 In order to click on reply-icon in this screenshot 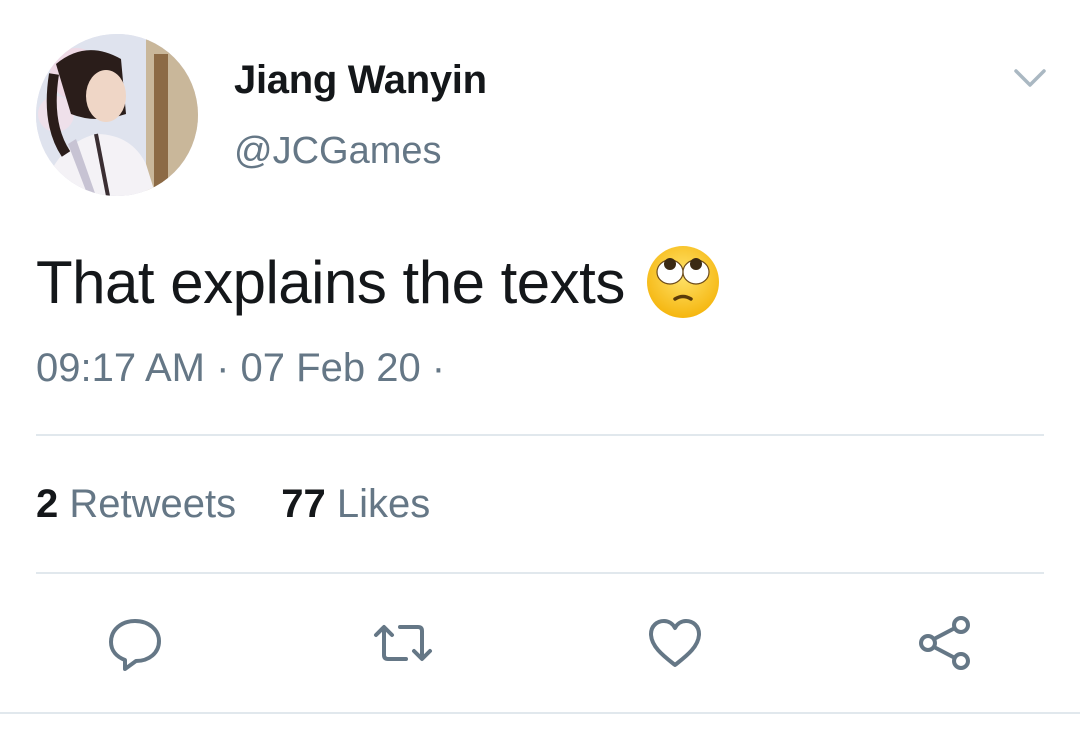, I will do `click(135, 645)`.